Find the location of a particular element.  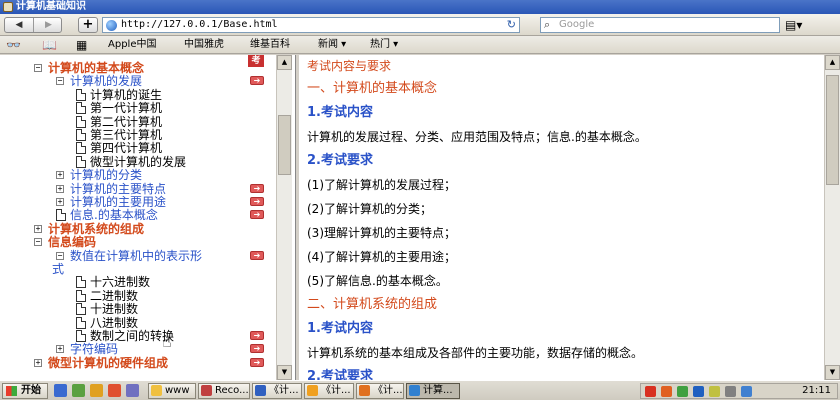

forward-button: ▶ is located at coordinates (48, 25).